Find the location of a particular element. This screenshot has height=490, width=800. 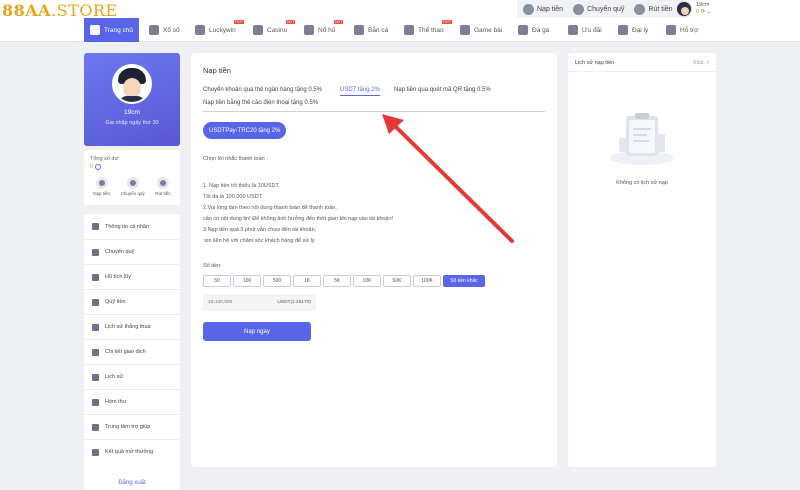

menu-transactions: Chi tiết giao dịch is located at coordinates (132, 351).